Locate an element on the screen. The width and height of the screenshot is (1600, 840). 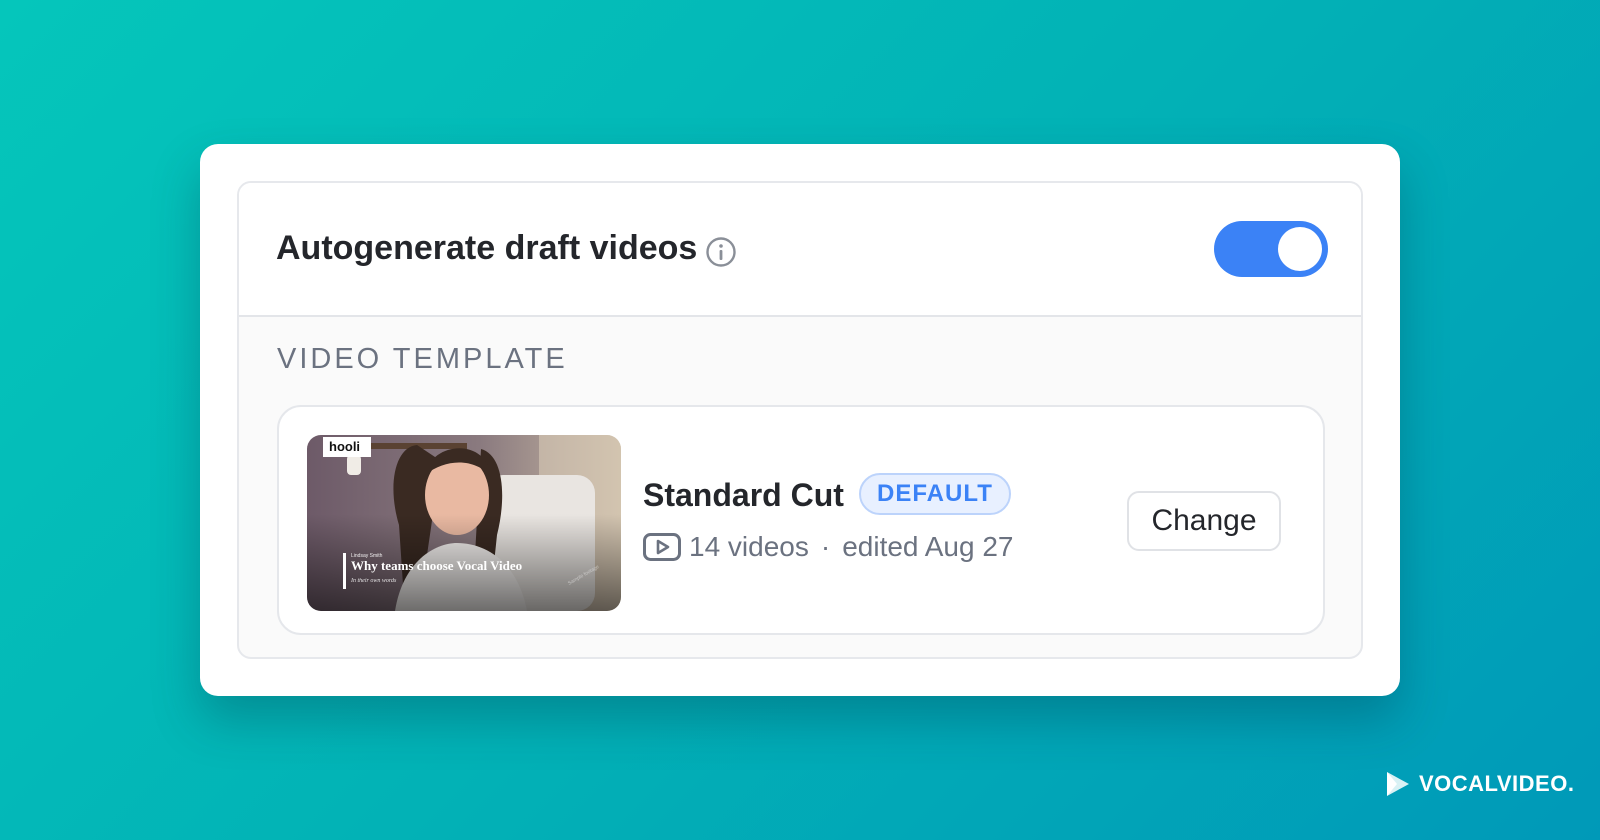
setting-title: Autogenerate draft videos is located at coordinates (487, 248).